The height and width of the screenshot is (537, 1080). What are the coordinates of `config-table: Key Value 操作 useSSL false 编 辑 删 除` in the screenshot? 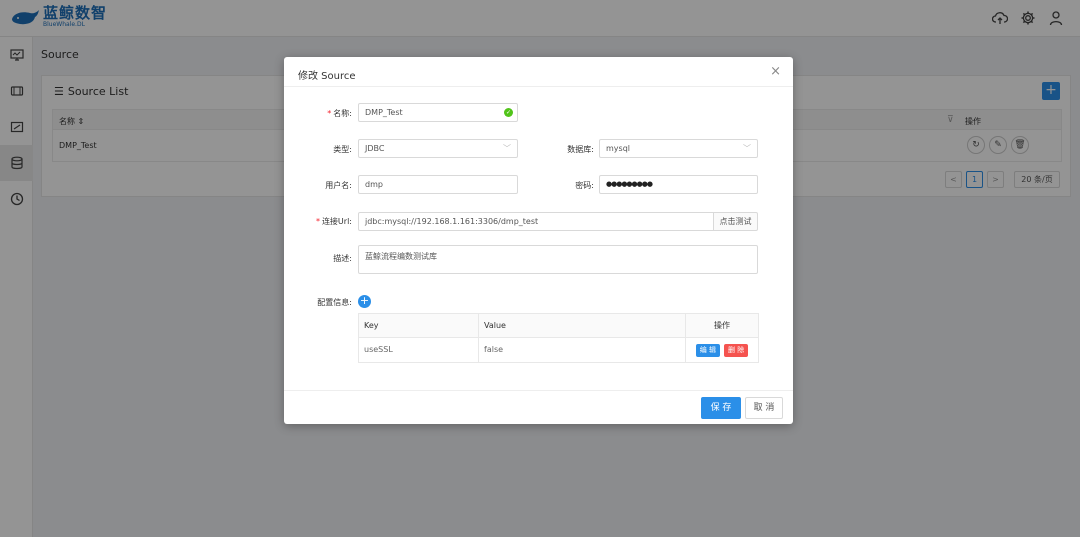 It's located at (558, 338).